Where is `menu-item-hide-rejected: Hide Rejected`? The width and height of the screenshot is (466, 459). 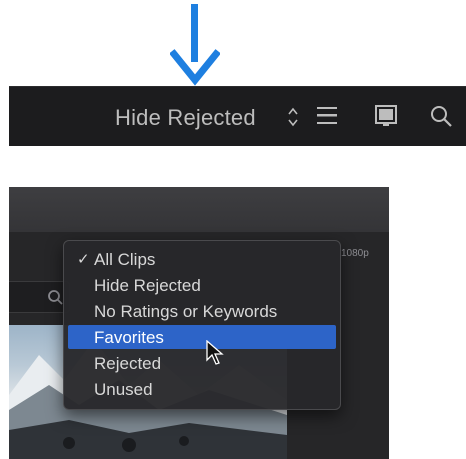
menu-item-hide-rejected: Hide Rejected is located at coordinates (202, 285).